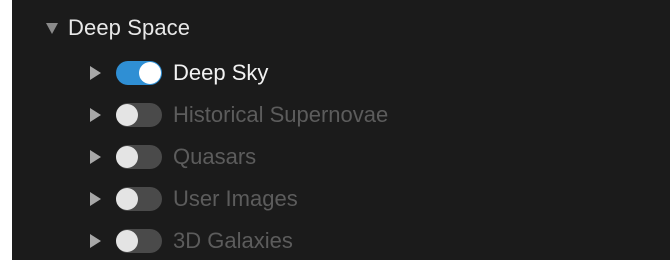 The width and height of the screenshot is (670, 261). Describe the element at coordinates (233, 240) in the screenshot. I see `layer-label: 3D Galaxies` at that location.